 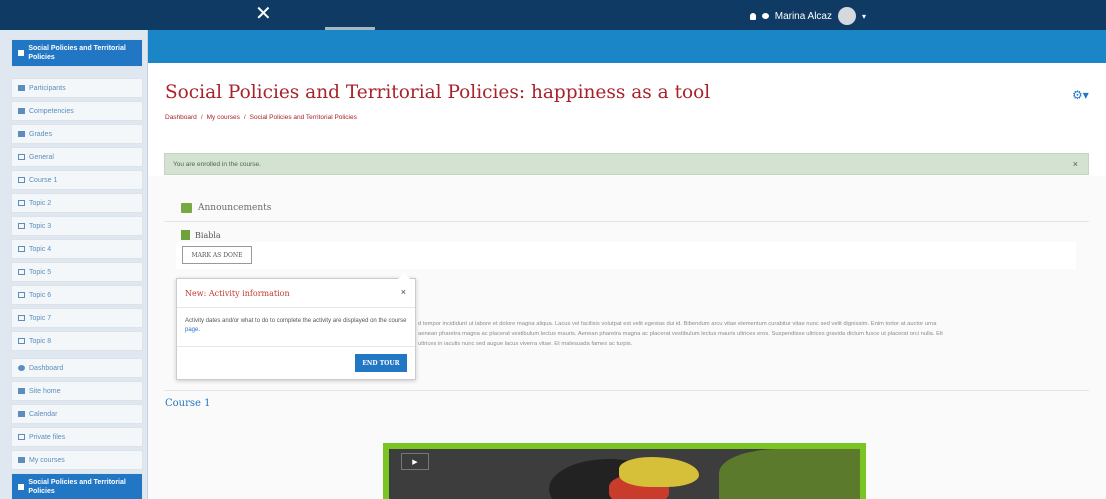 What do you see at coordinates (40, 341) in the screenshot?
I see `sidebar-item-label: Topic 8` at bounding box center [40, 341].